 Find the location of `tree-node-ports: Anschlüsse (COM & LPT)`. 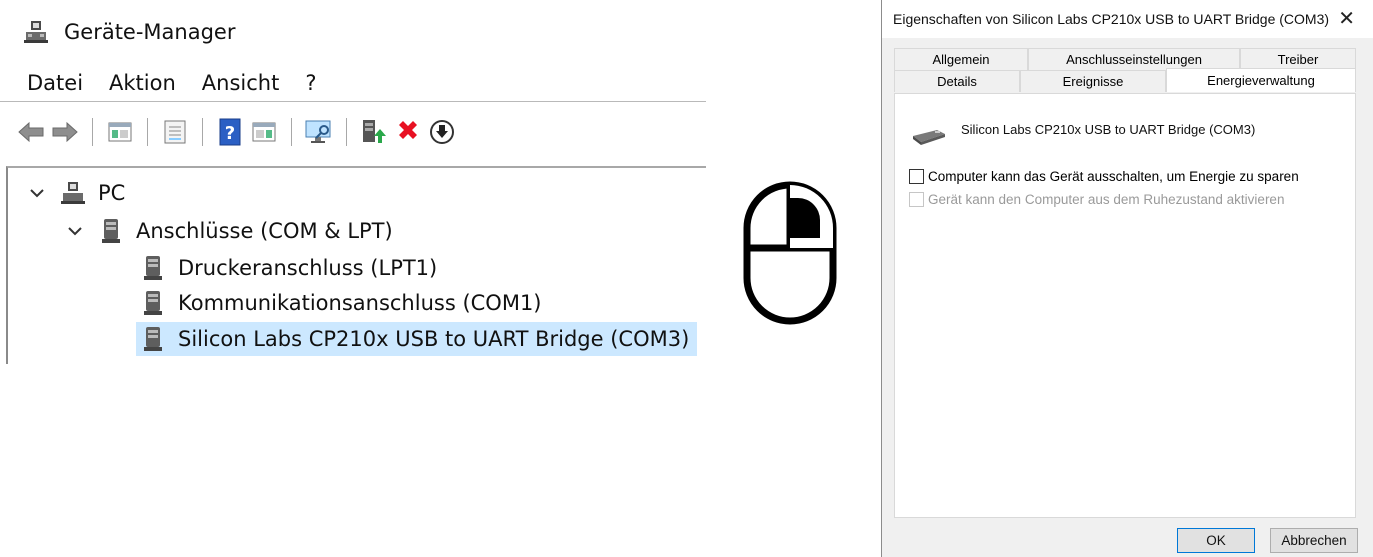

tree-node-ports: Anschlüsse (COM & LPT) is located at coordinates (229, 231).